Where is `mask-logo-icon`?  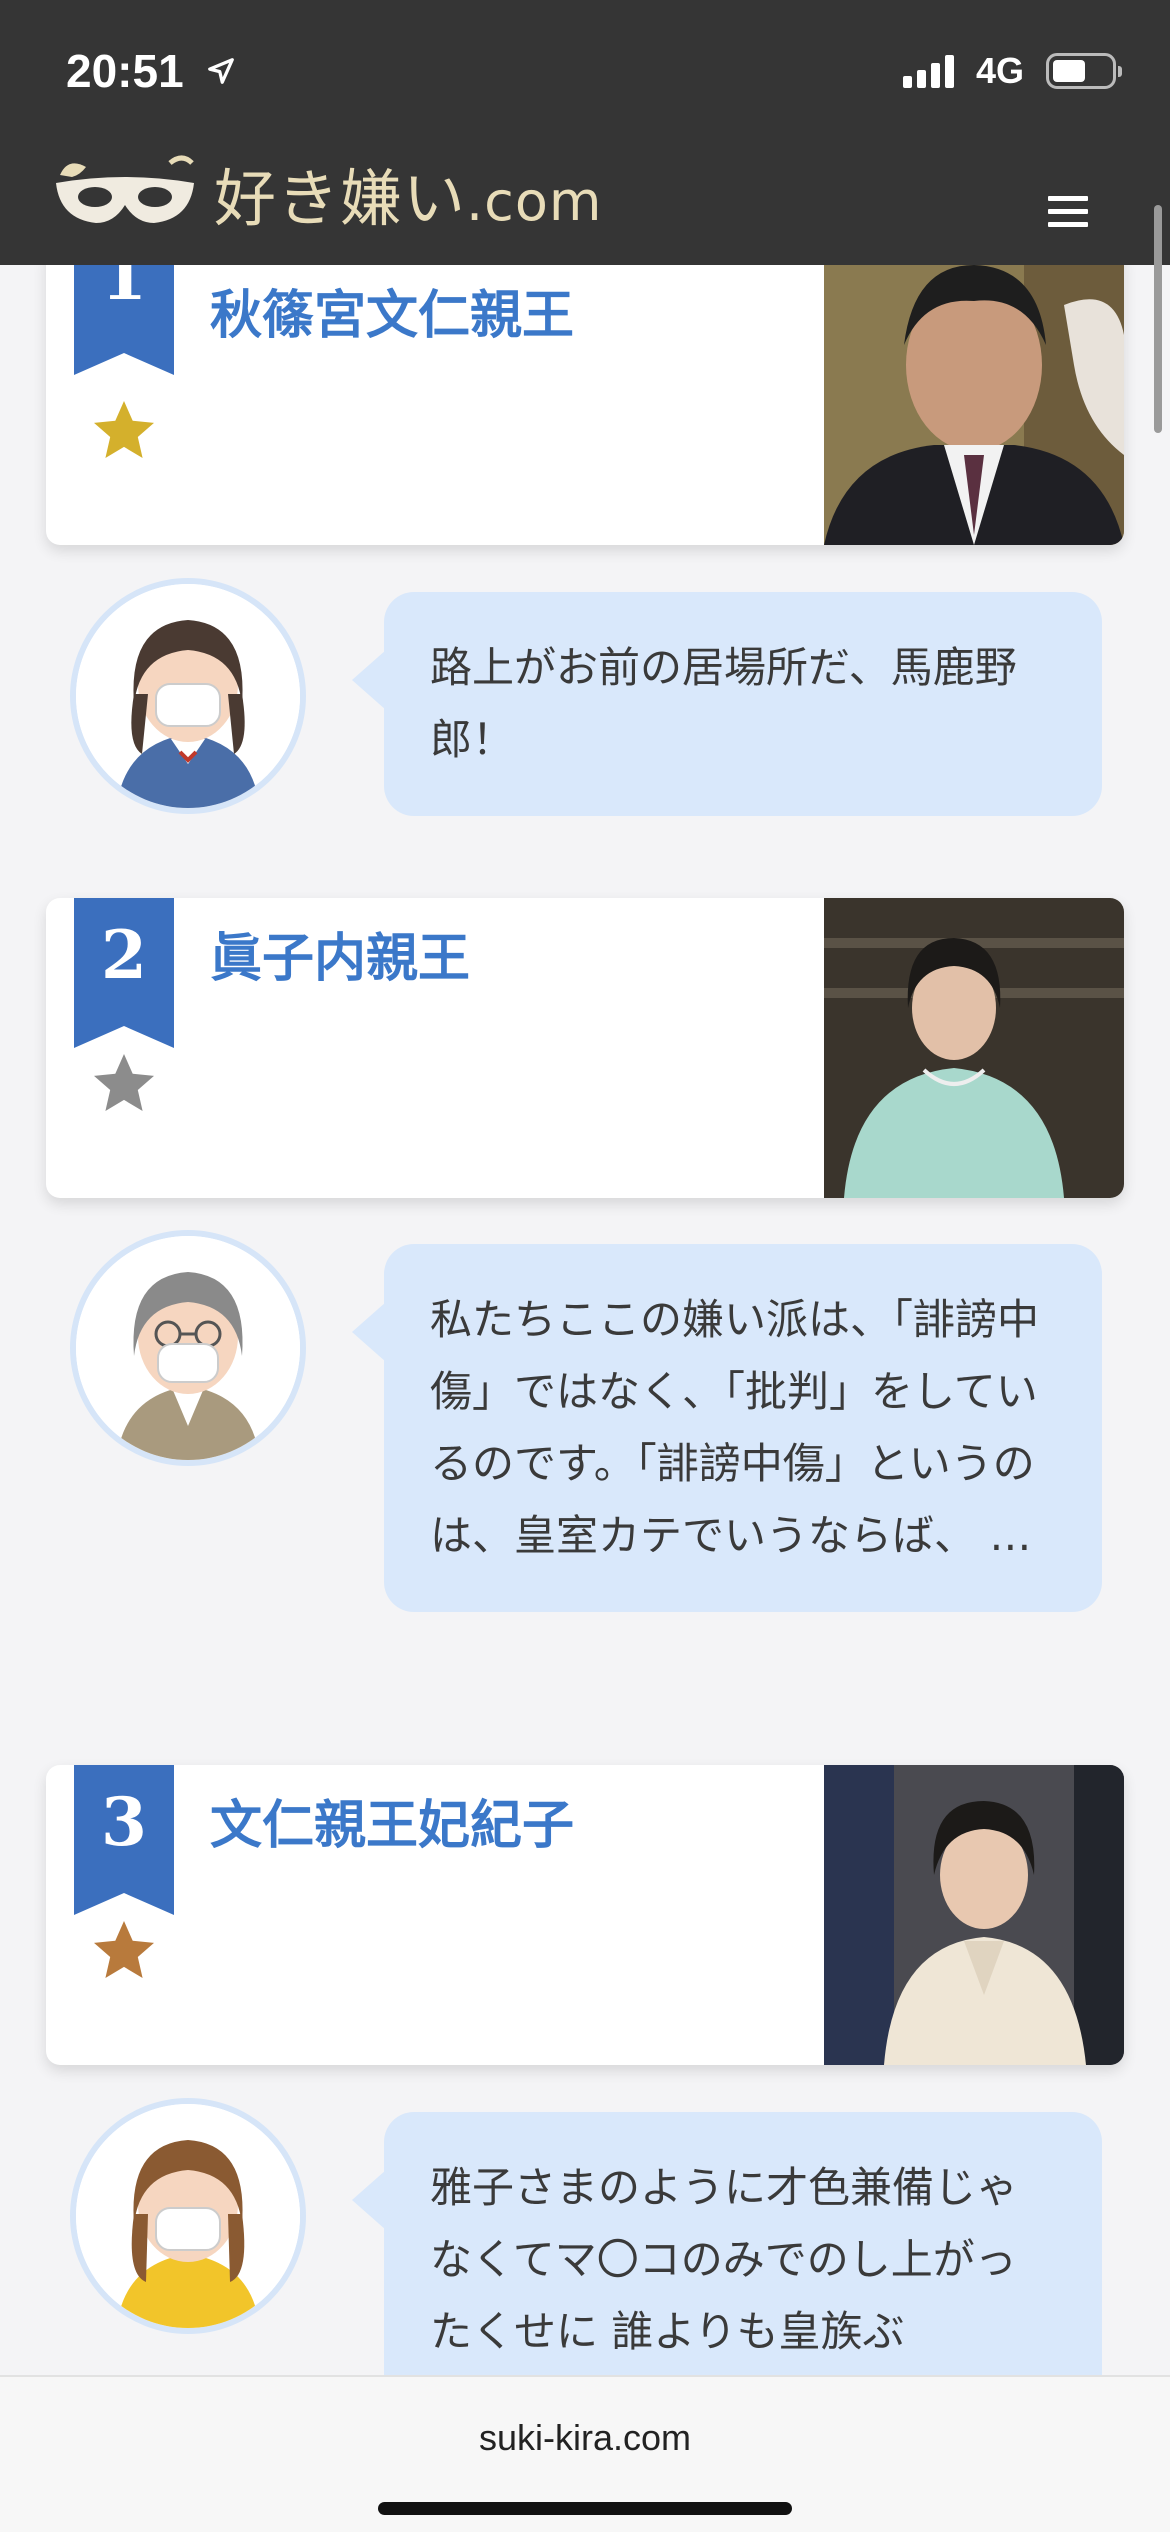
mask-logo-icon is located at coordinates (125, 189).